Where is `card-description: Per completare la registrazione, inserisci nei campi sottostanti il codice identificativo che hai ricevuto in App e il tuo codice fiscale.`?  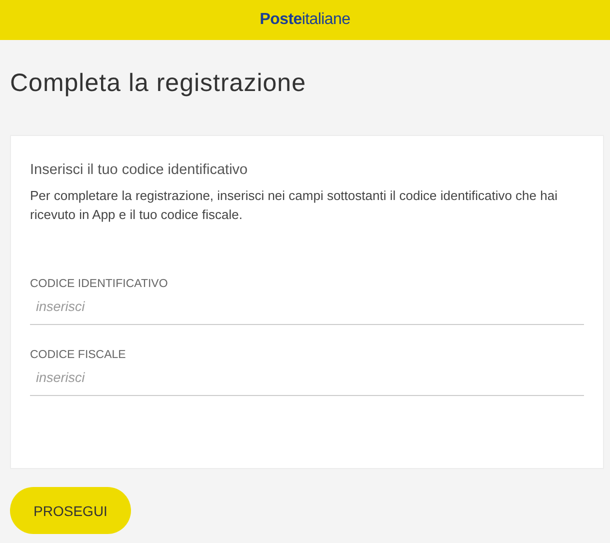
card-description: Per completare la registrazione, inserisci nei campi sottostanti il codice identificativo che hai ricevuto in App e il tuo codice fiscale. is located at coordinates (294, 205).